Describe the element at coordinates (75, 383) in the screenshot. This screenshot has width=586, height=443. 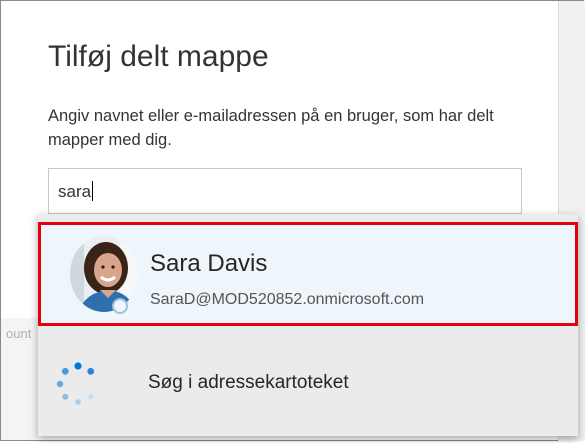
I see `loading-spinner-icon` at that location.